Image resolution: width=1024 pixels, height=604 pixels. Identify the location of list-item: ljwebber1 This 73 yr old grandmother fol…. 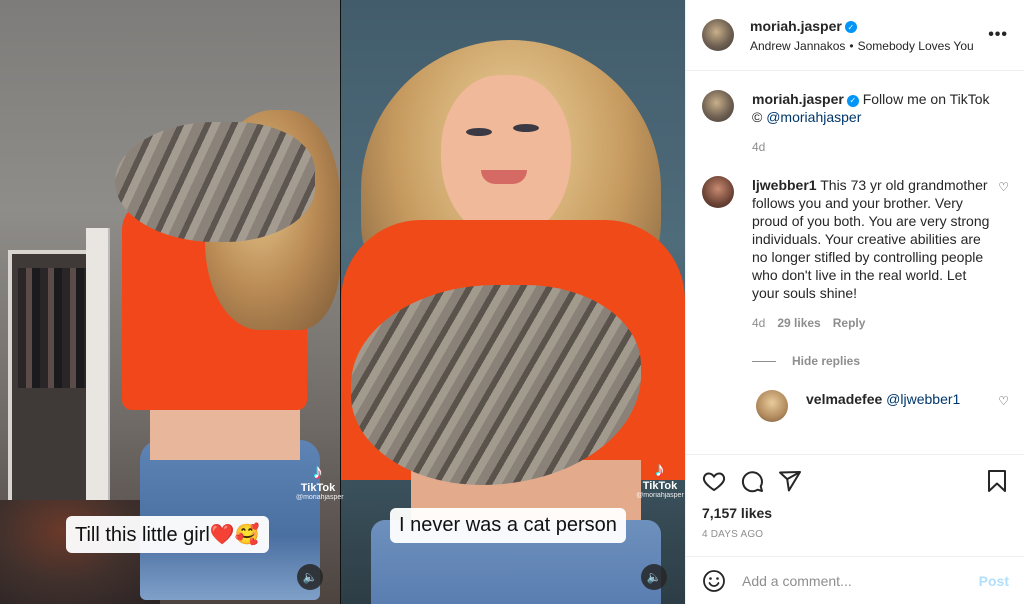
(855, 254).